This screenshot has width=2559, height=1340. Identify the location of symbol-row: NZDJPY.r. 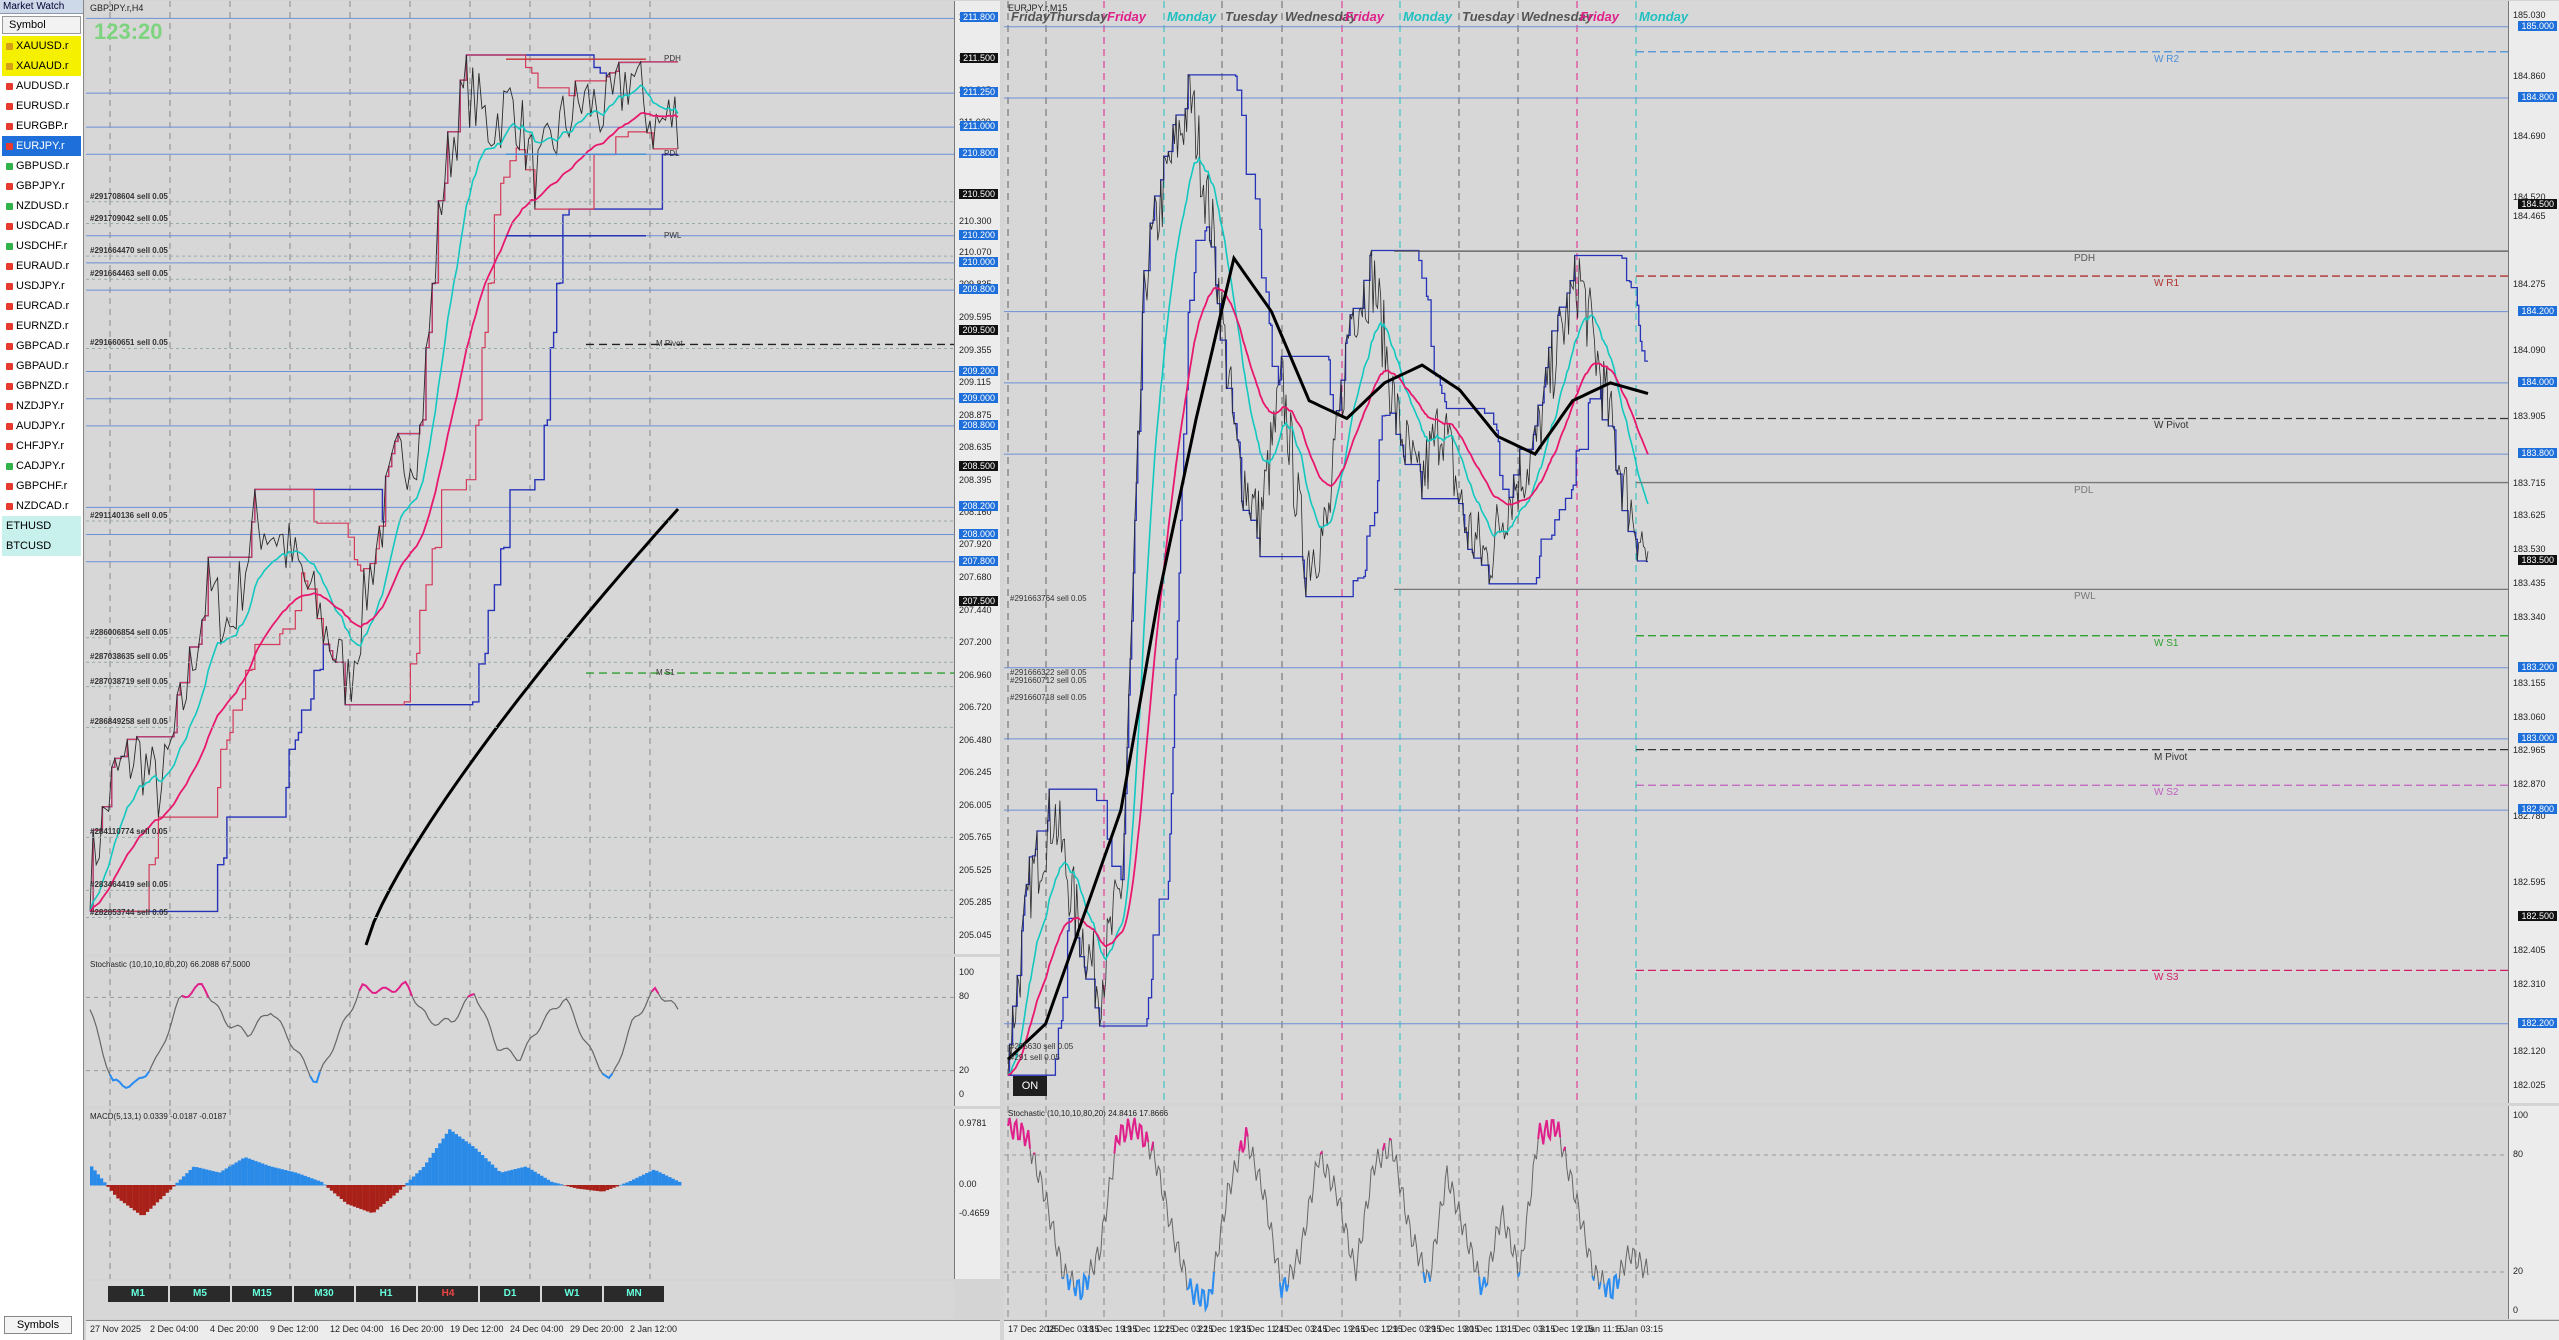
(41, 406).